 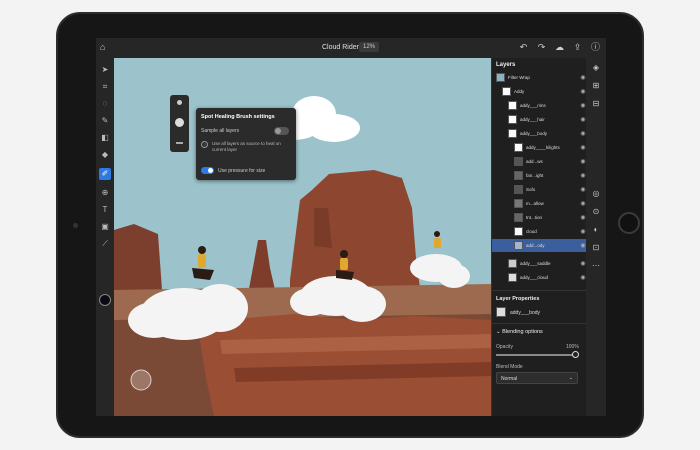 What do you see at coordinates (105, 47) in the screenshot?
I see `home-icon: ⌂` at bounding box center [105, 47].